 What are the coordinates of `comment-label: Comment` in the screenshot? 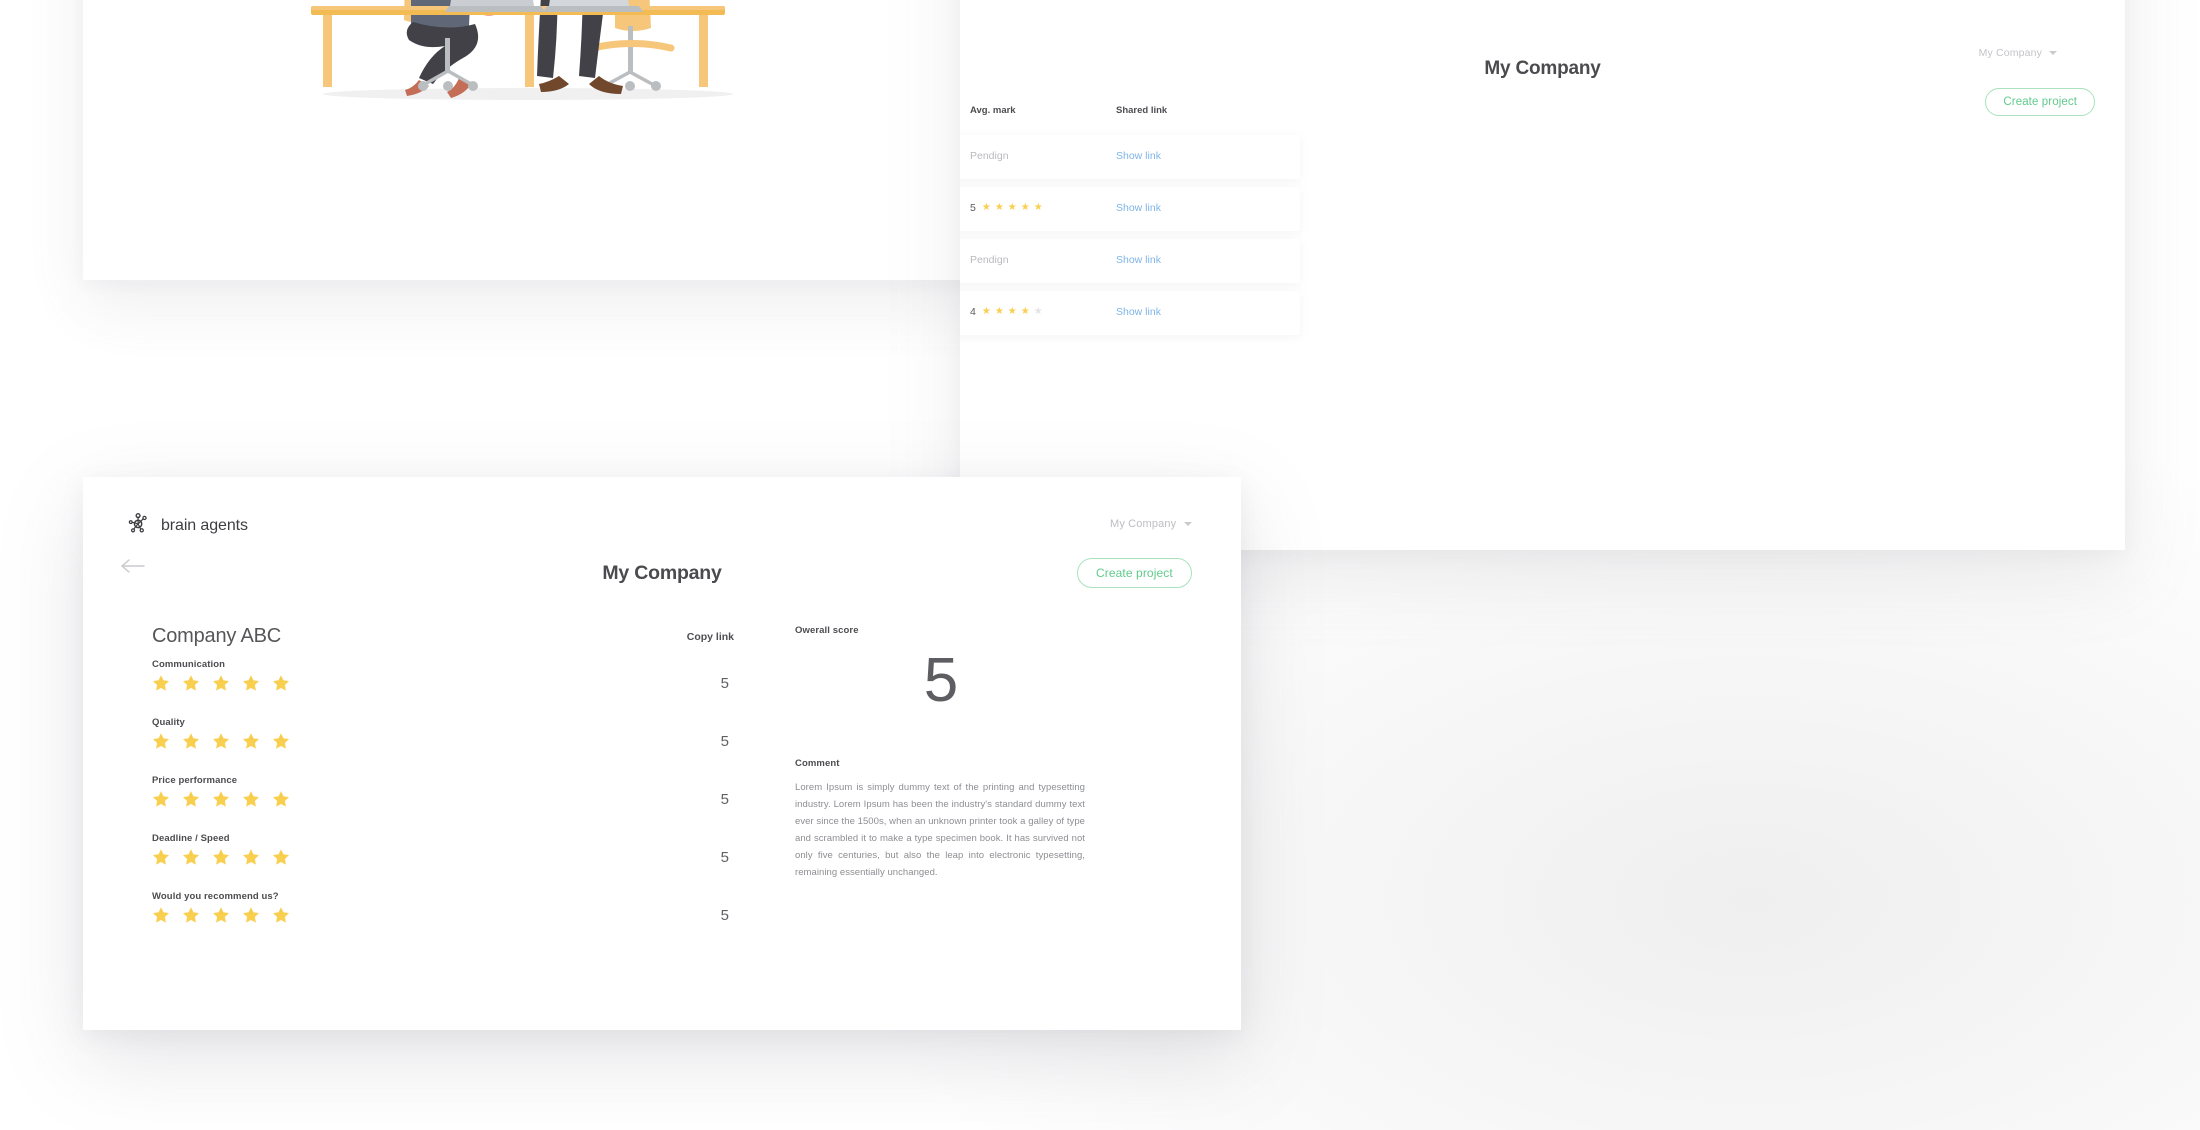 It's located at (817, 763).